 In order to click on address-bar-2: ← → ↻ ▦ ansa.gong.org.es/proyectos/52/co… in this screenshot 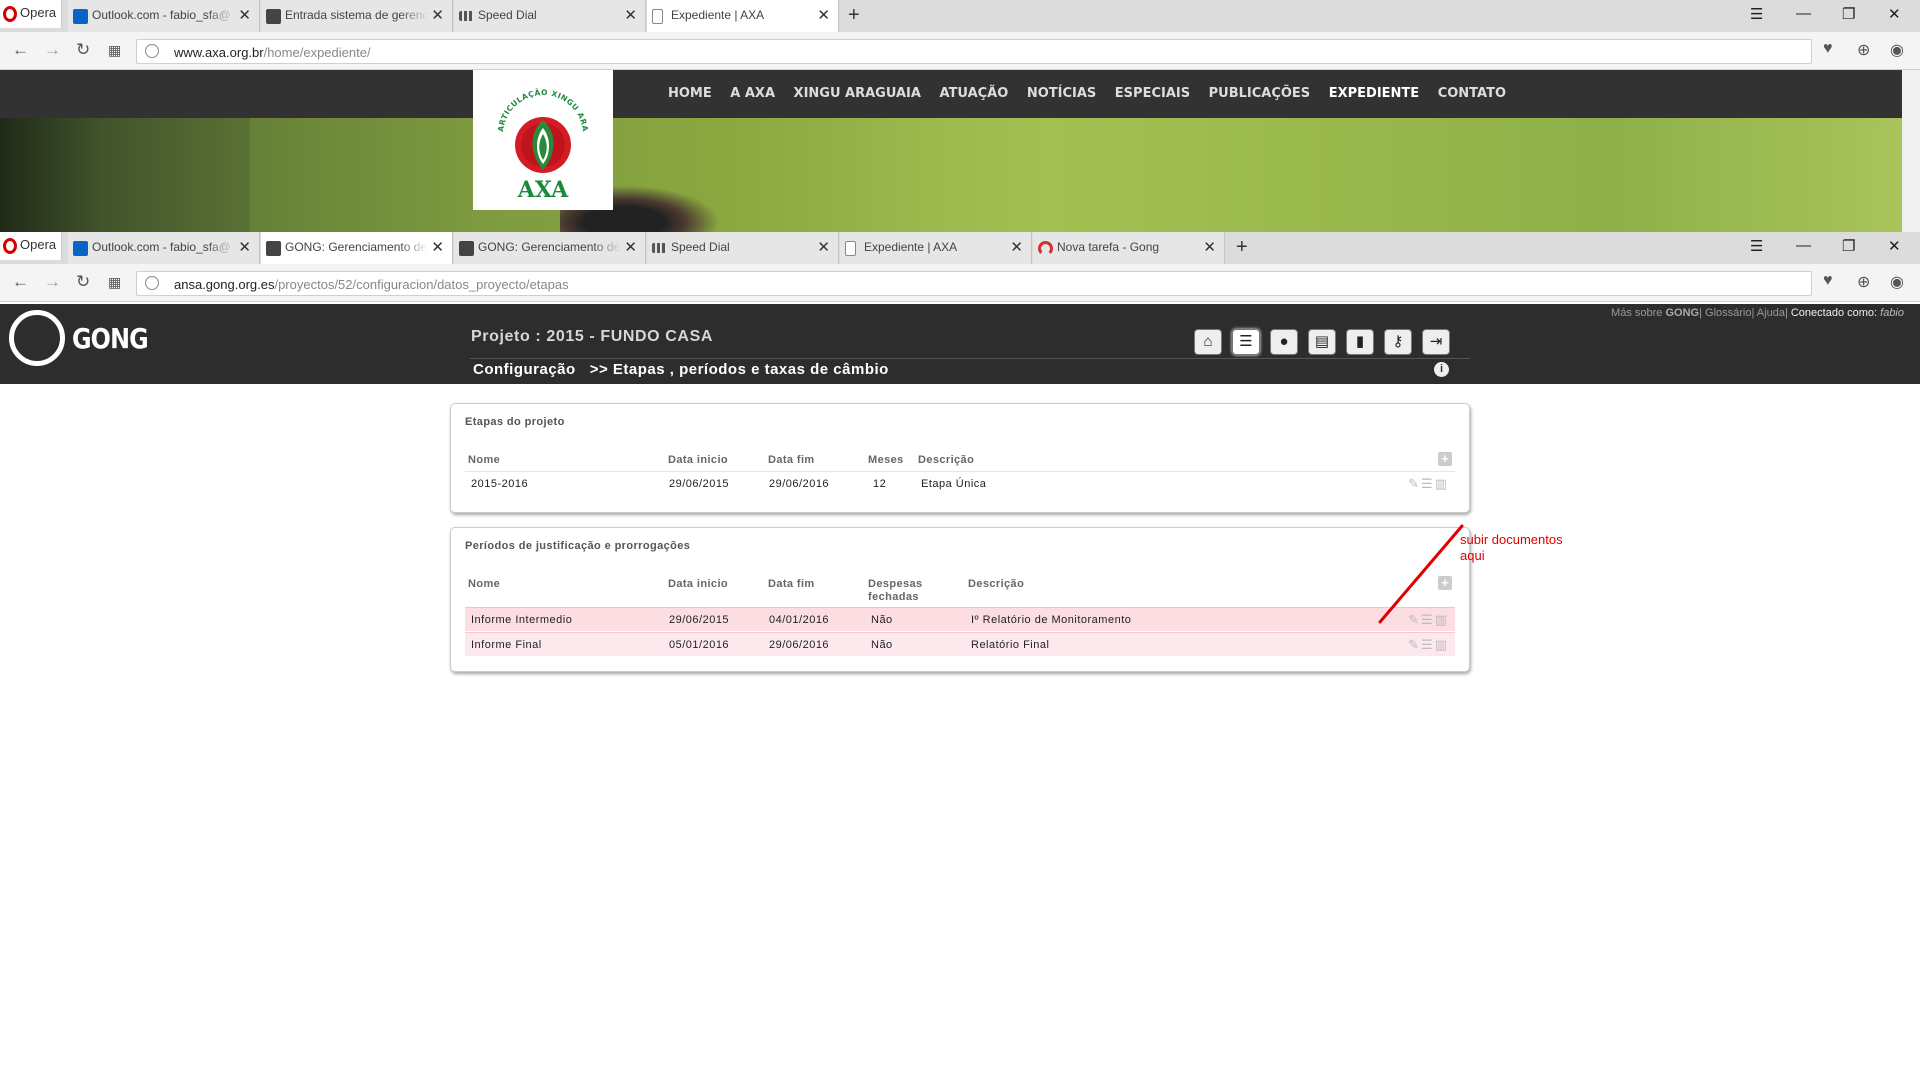, I will do `click(960, 283)`.